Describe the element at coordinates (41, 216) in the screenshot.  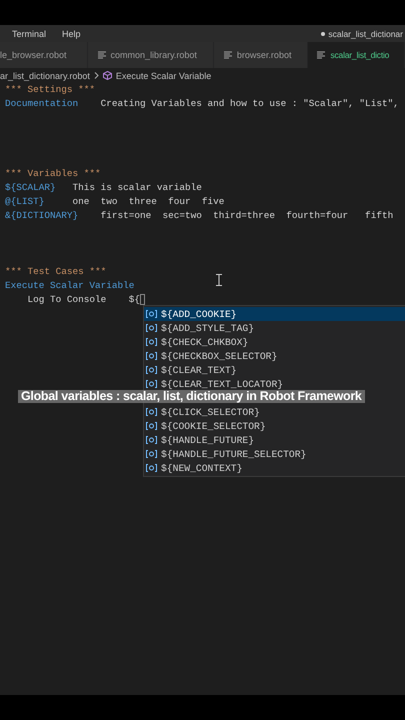
I see `code-name: &{DICTIONARY}` at that location.